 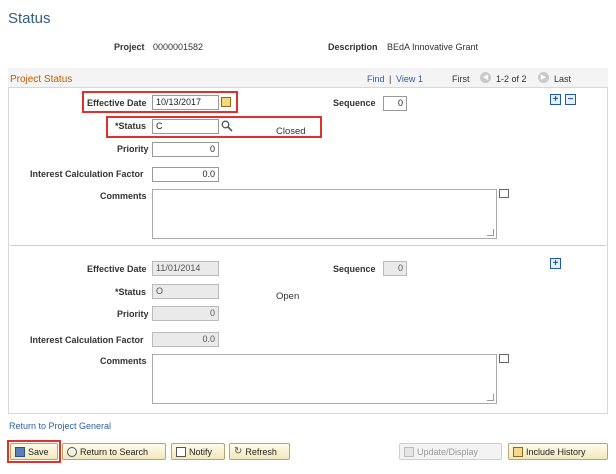 What do you see at coordinates (570, 99) in the screenshot?
I see `delete-row-icon: −` at bounding box center [570, 99].